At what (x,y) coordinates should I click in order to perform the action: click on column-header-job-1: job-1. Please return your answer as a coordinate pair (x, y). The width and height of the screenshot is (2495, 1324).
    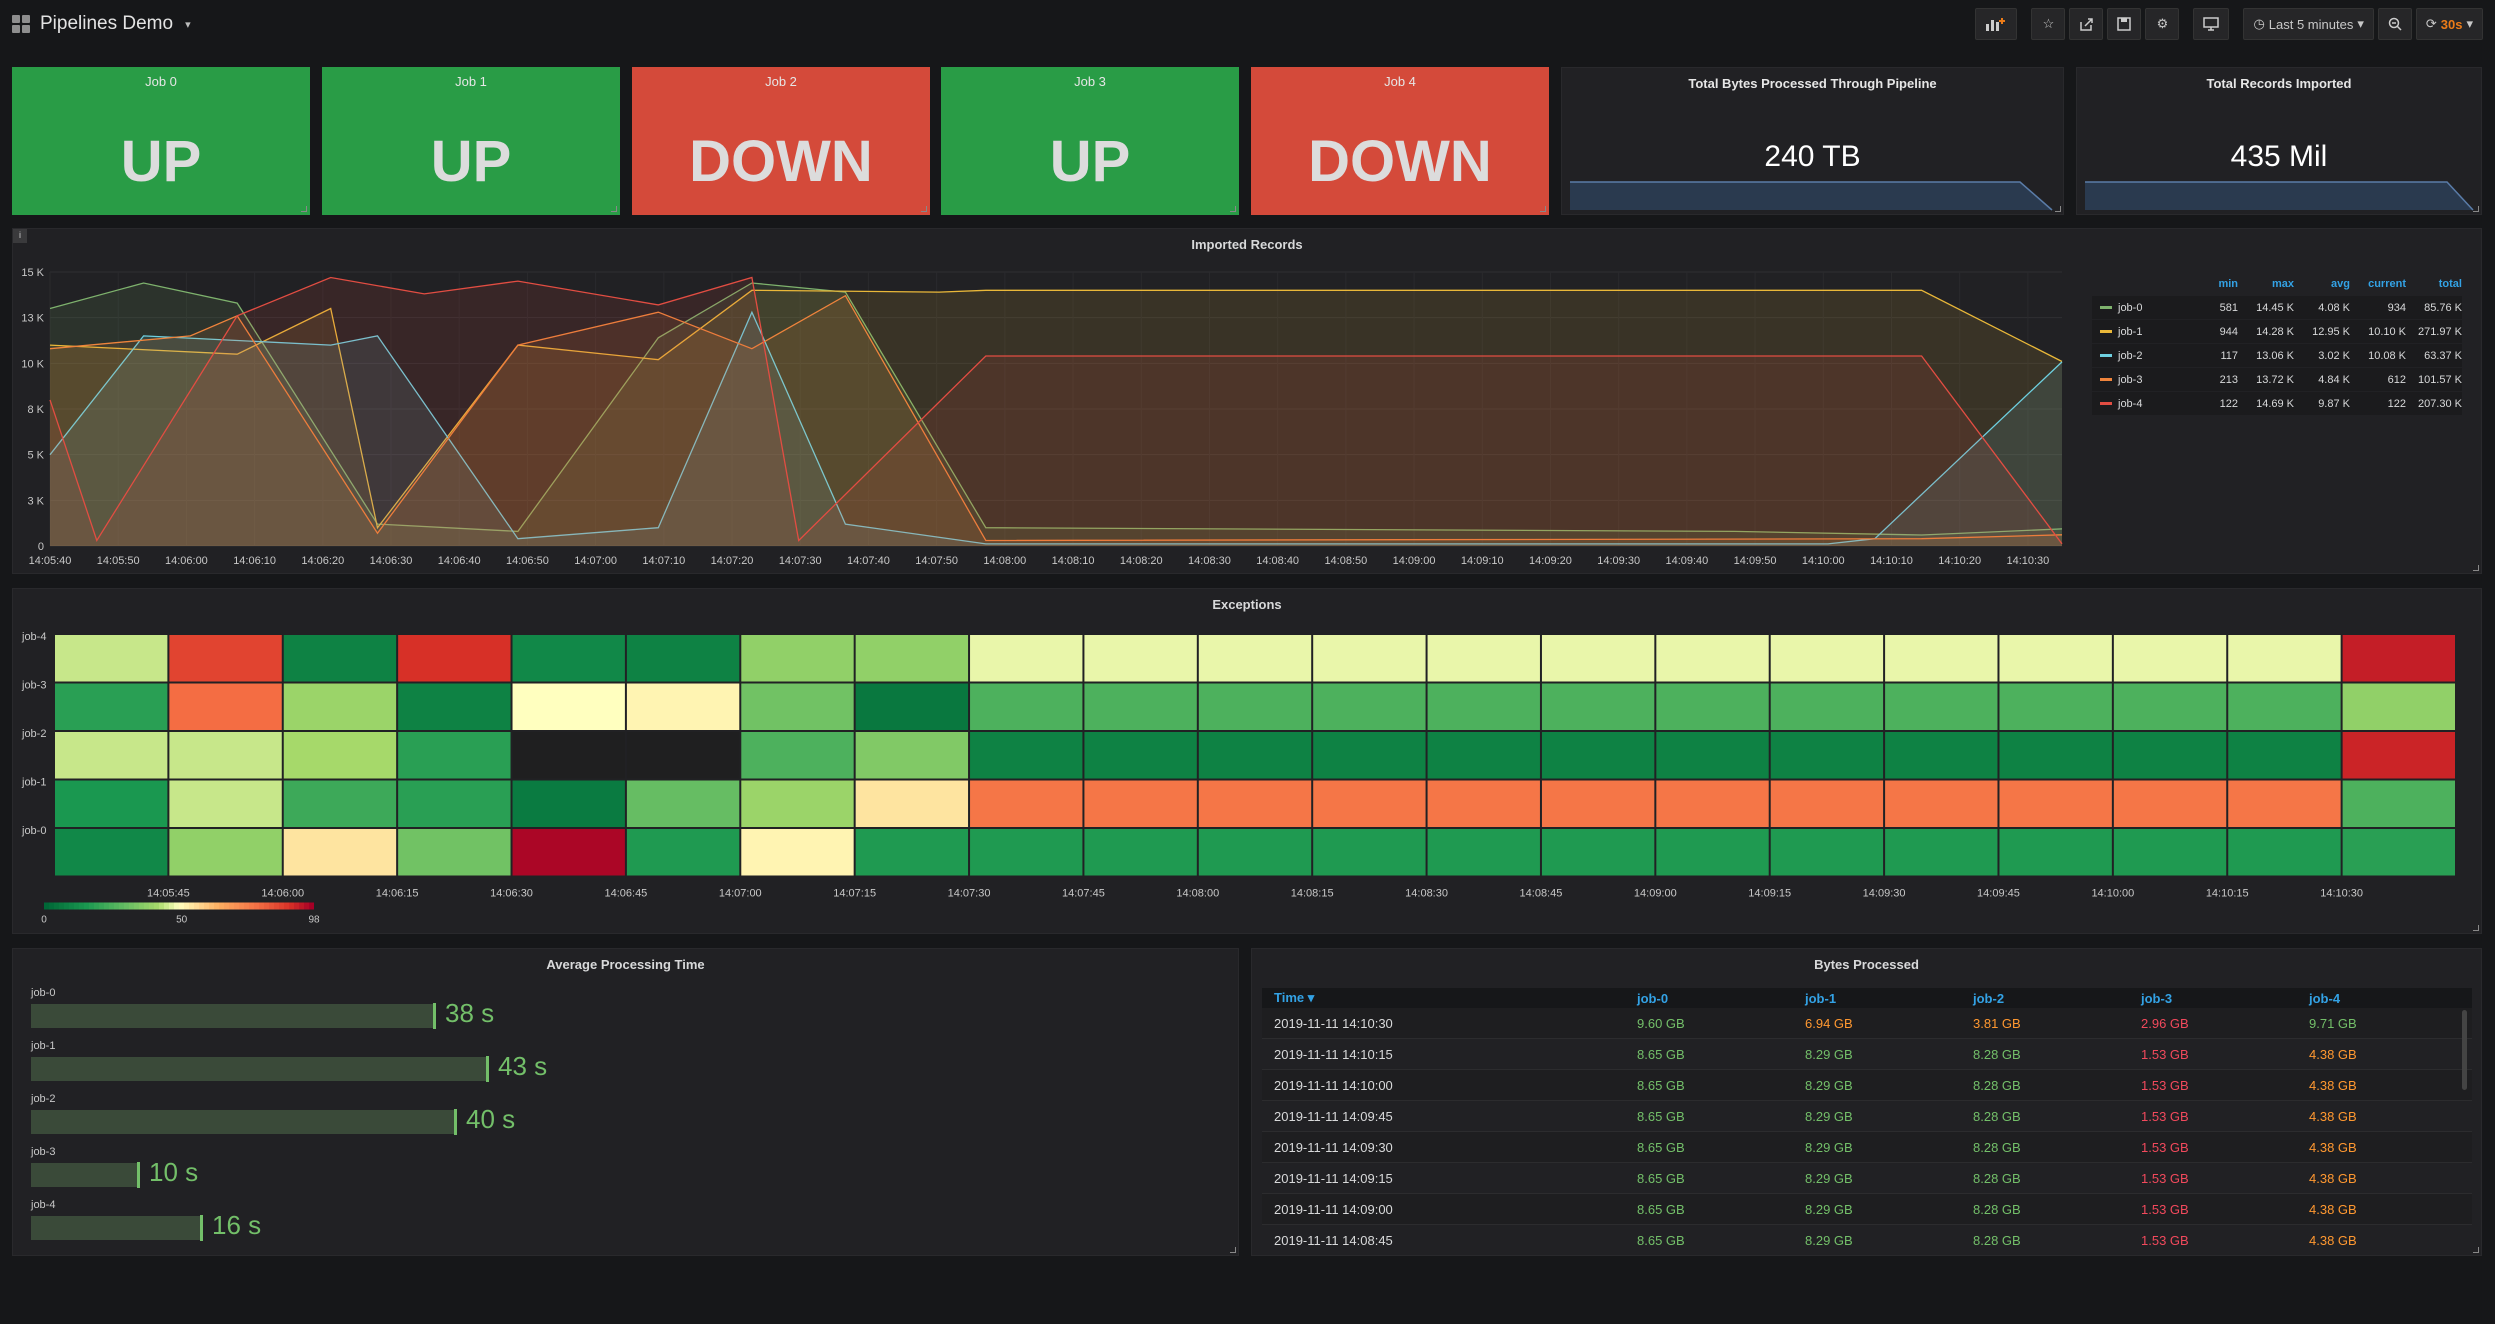
    Looking at the image, I should click on (1879, 998).